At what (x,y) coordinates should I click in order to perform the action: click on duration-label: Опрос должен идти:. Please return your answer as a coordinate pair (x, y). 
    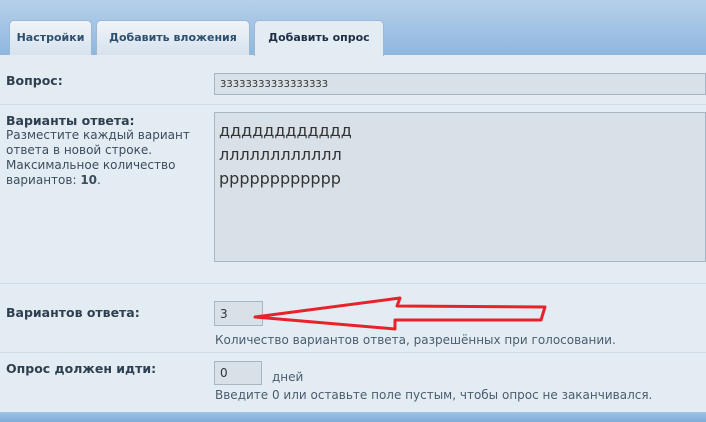
    Looking at the image, I should click on (81, 368).